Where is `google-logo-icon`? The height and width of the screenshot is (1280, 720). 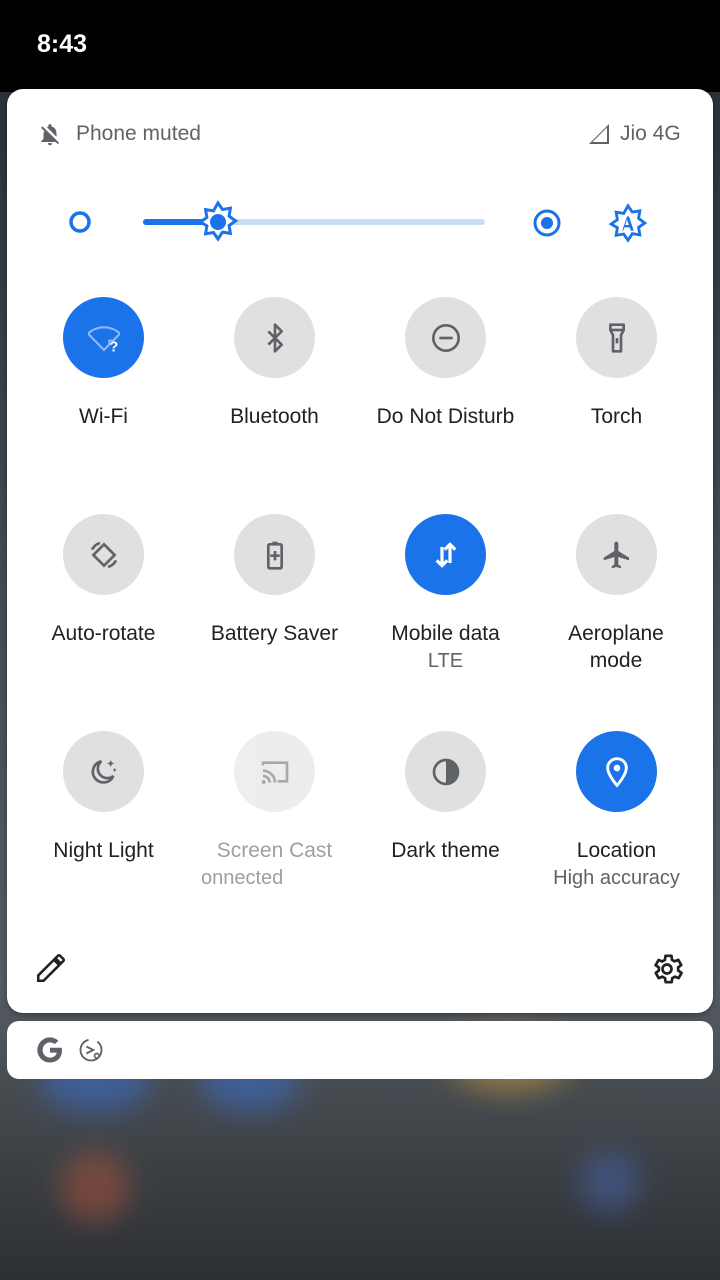 google-logo-icon is located at coordinates (50, 1050).